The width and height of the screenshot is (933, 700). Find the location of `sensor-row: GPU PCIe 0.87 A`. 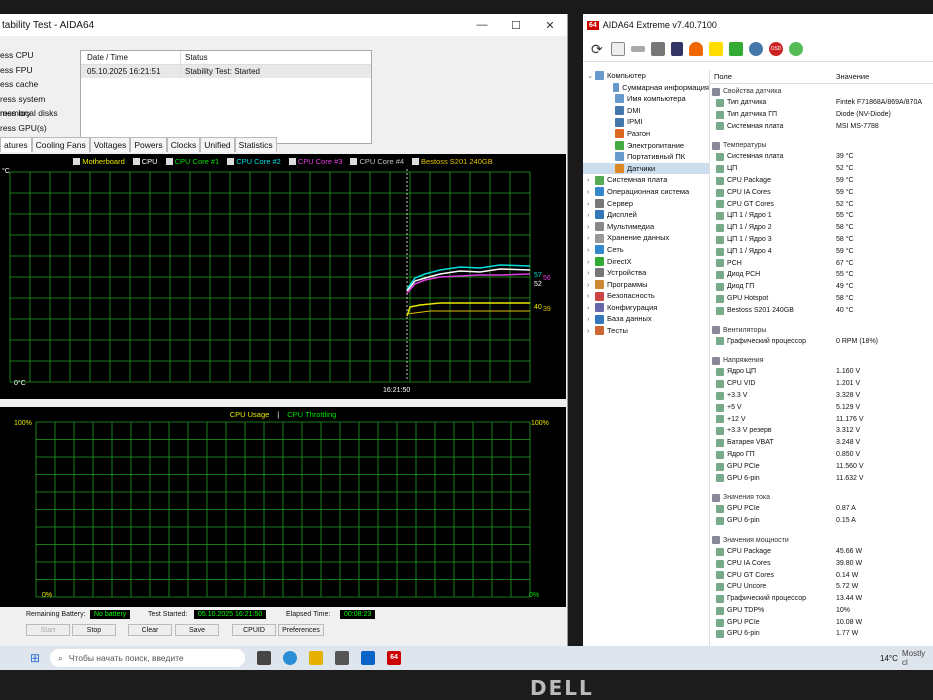

sensor-row: GPU PCIe 0.87 A is located at coordinates (821, 509).